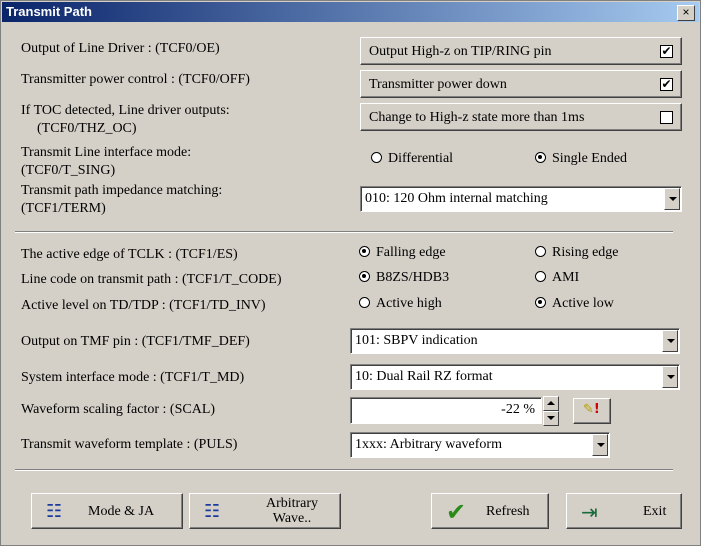 Image resolution: width=701 pixels, height=546 pixels. Describe the element at coordinates (670, 377) in the screenshot. I see `sys-mode-dropdown-arrow-icon` at that location.